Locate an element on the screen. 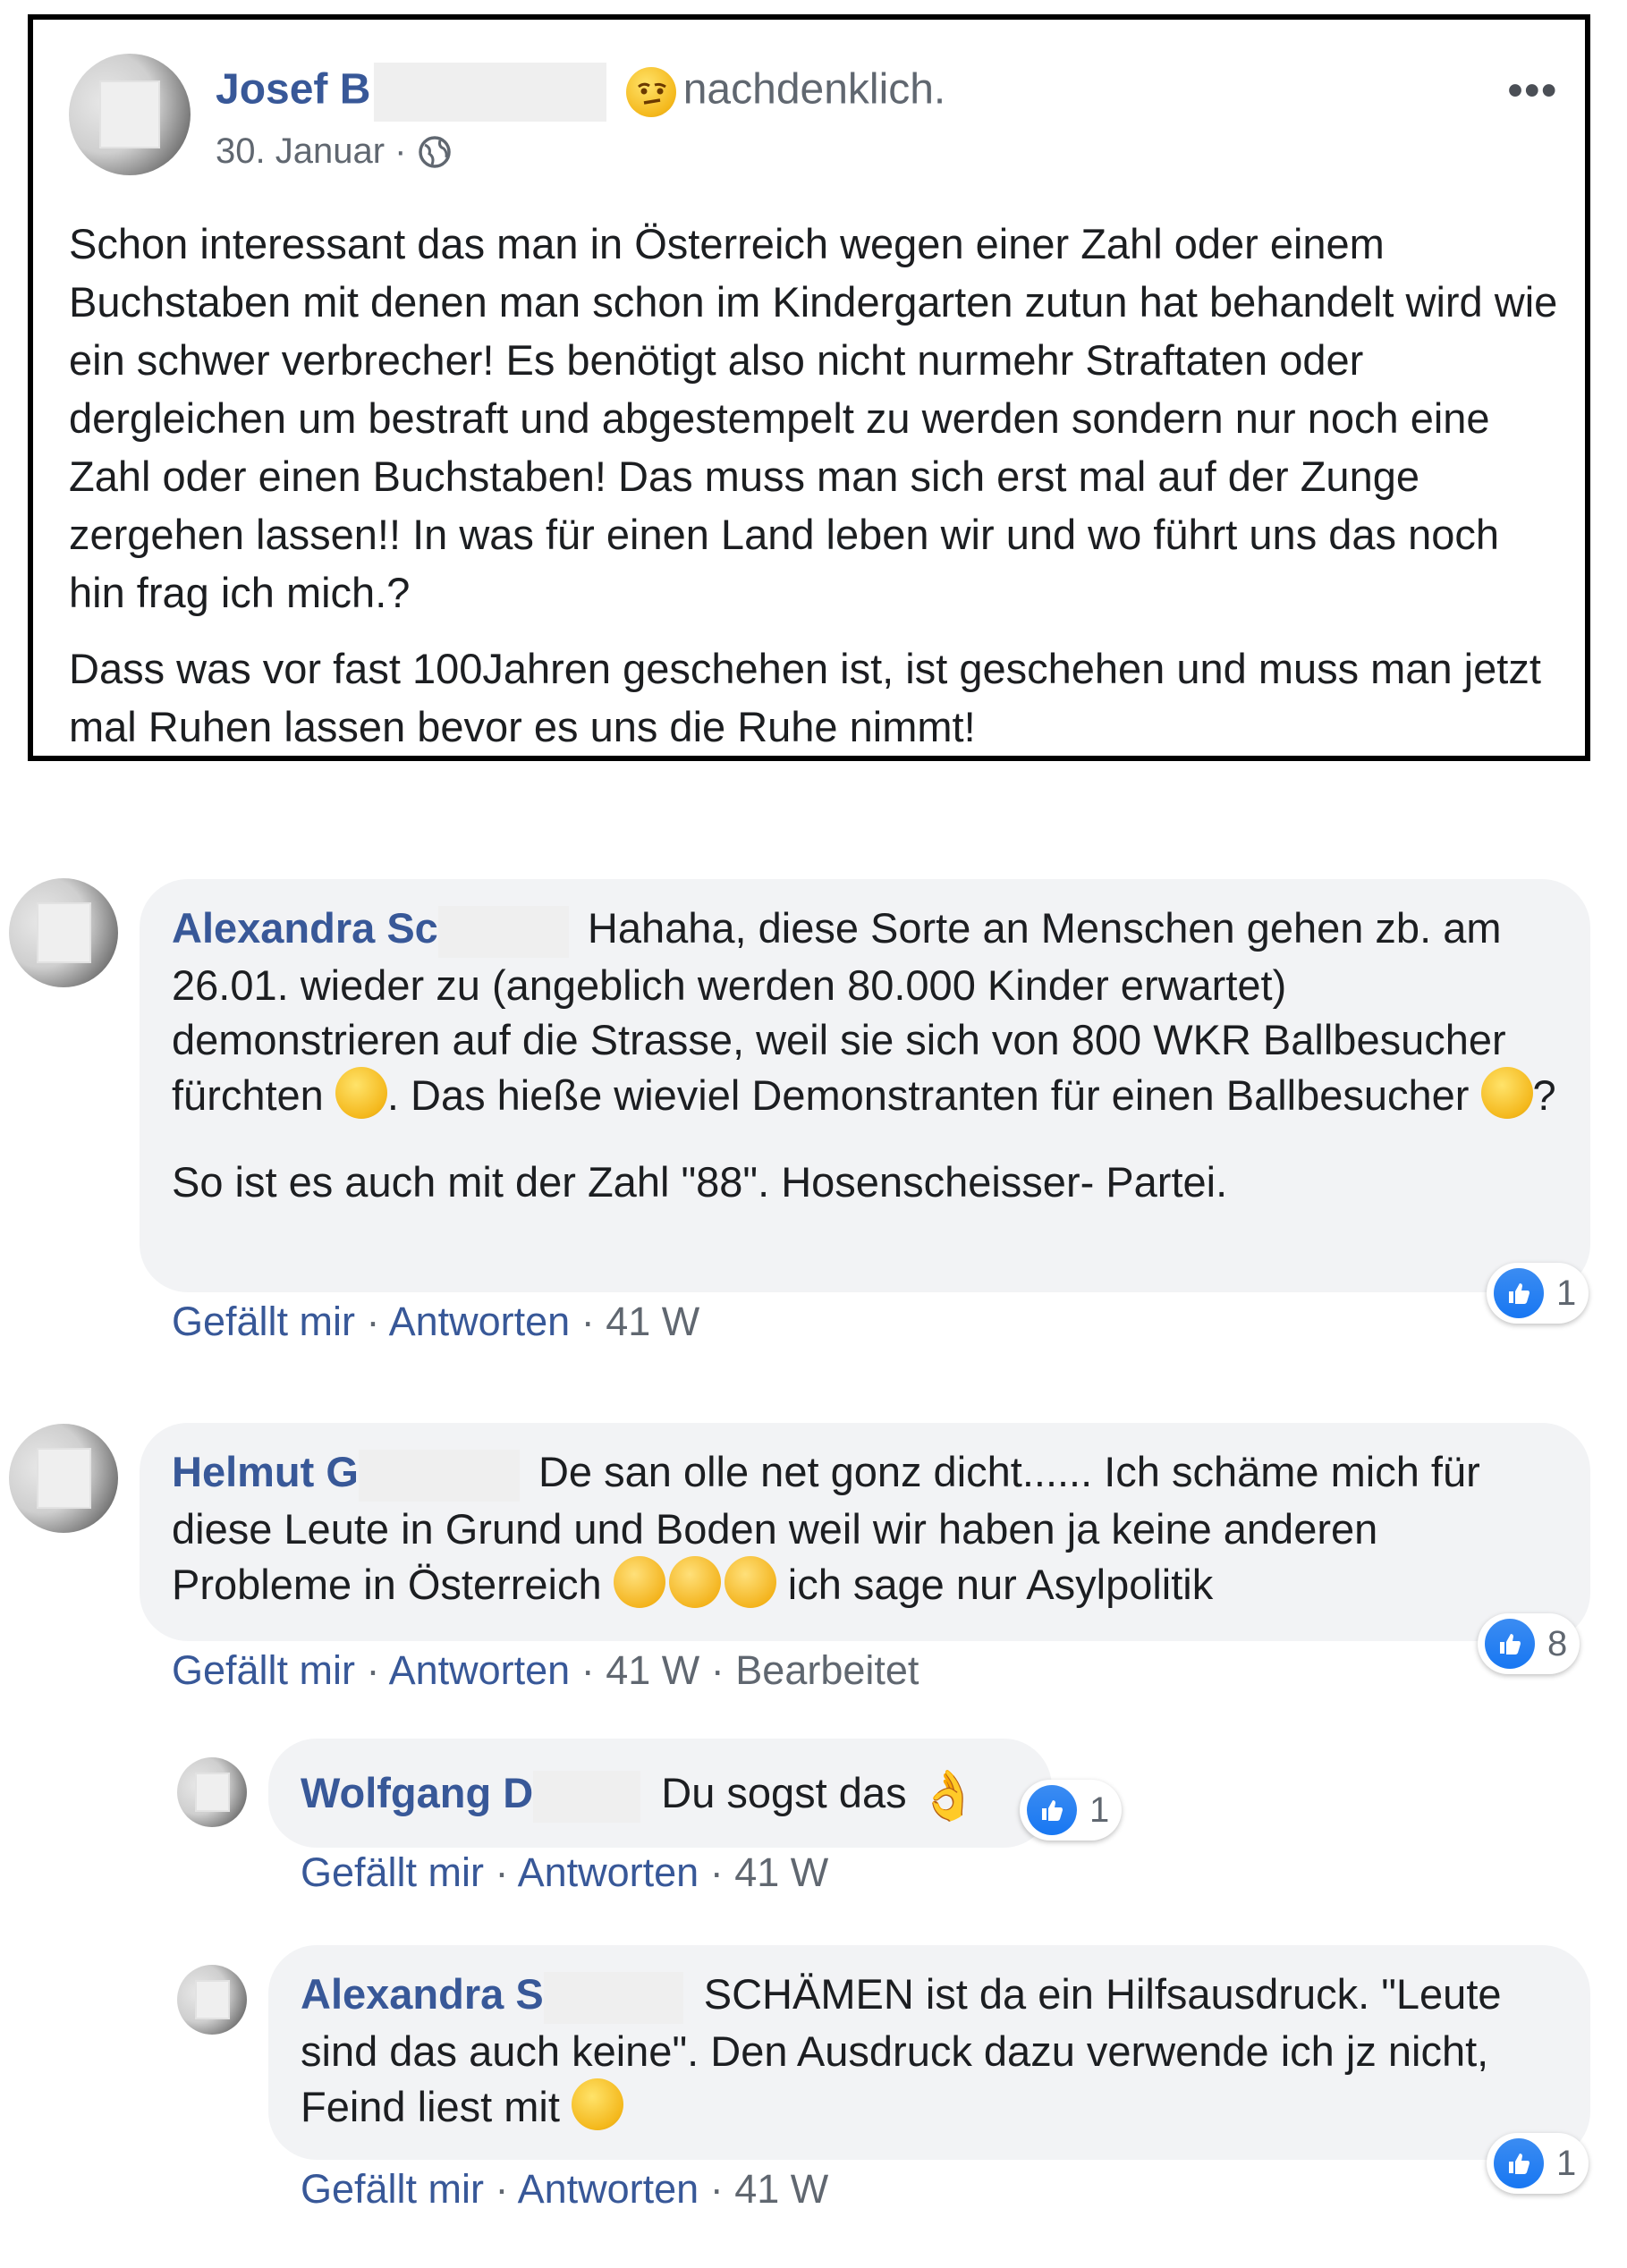 Image resolution: width=1627 pixels, height=2268 pixels. reply-bubble: Wolfgang D Du sogst das 👌 is located at coordinates (660, 1794).